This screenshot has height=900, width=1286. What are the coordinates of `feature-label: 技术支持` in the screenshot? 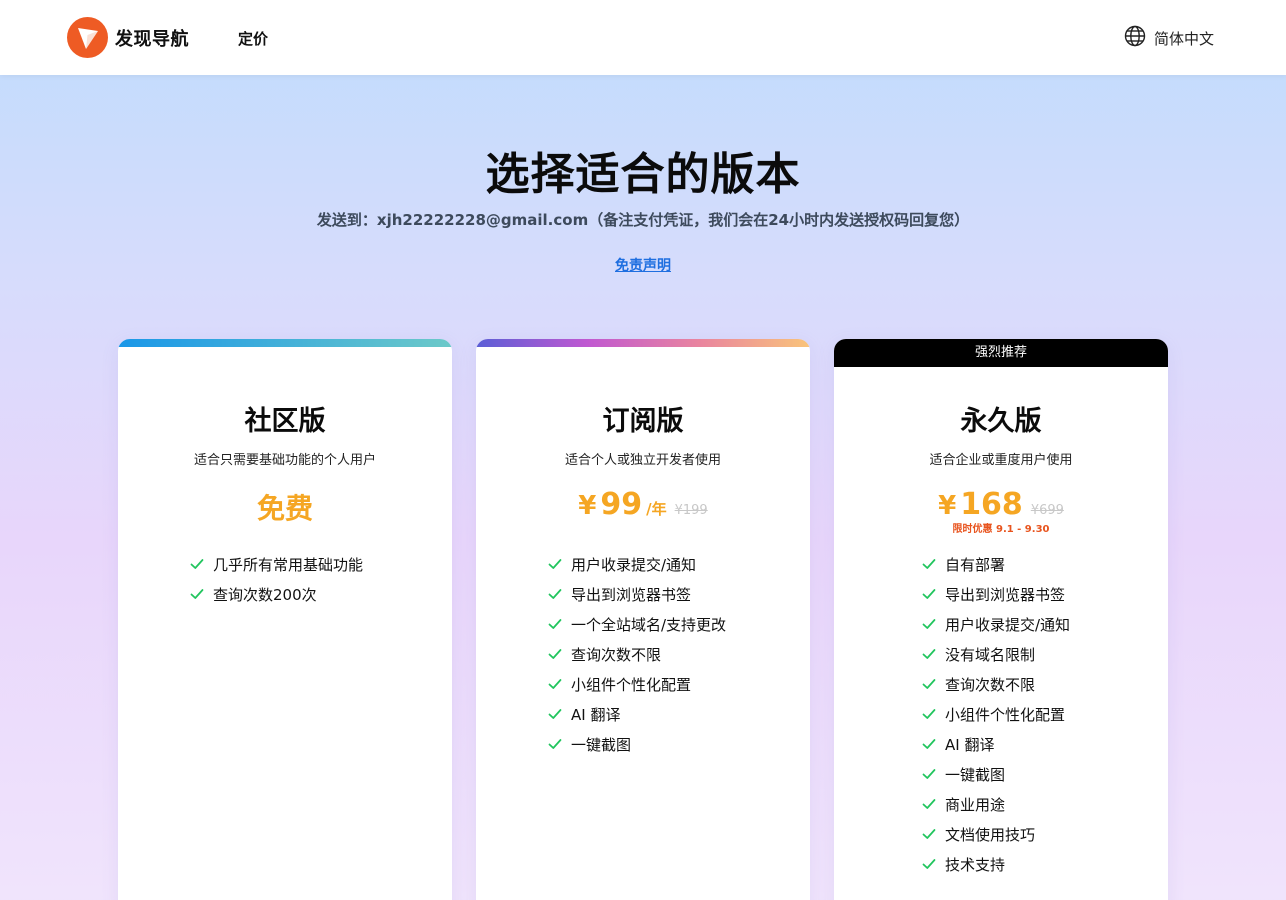 It's located at (975, 864).